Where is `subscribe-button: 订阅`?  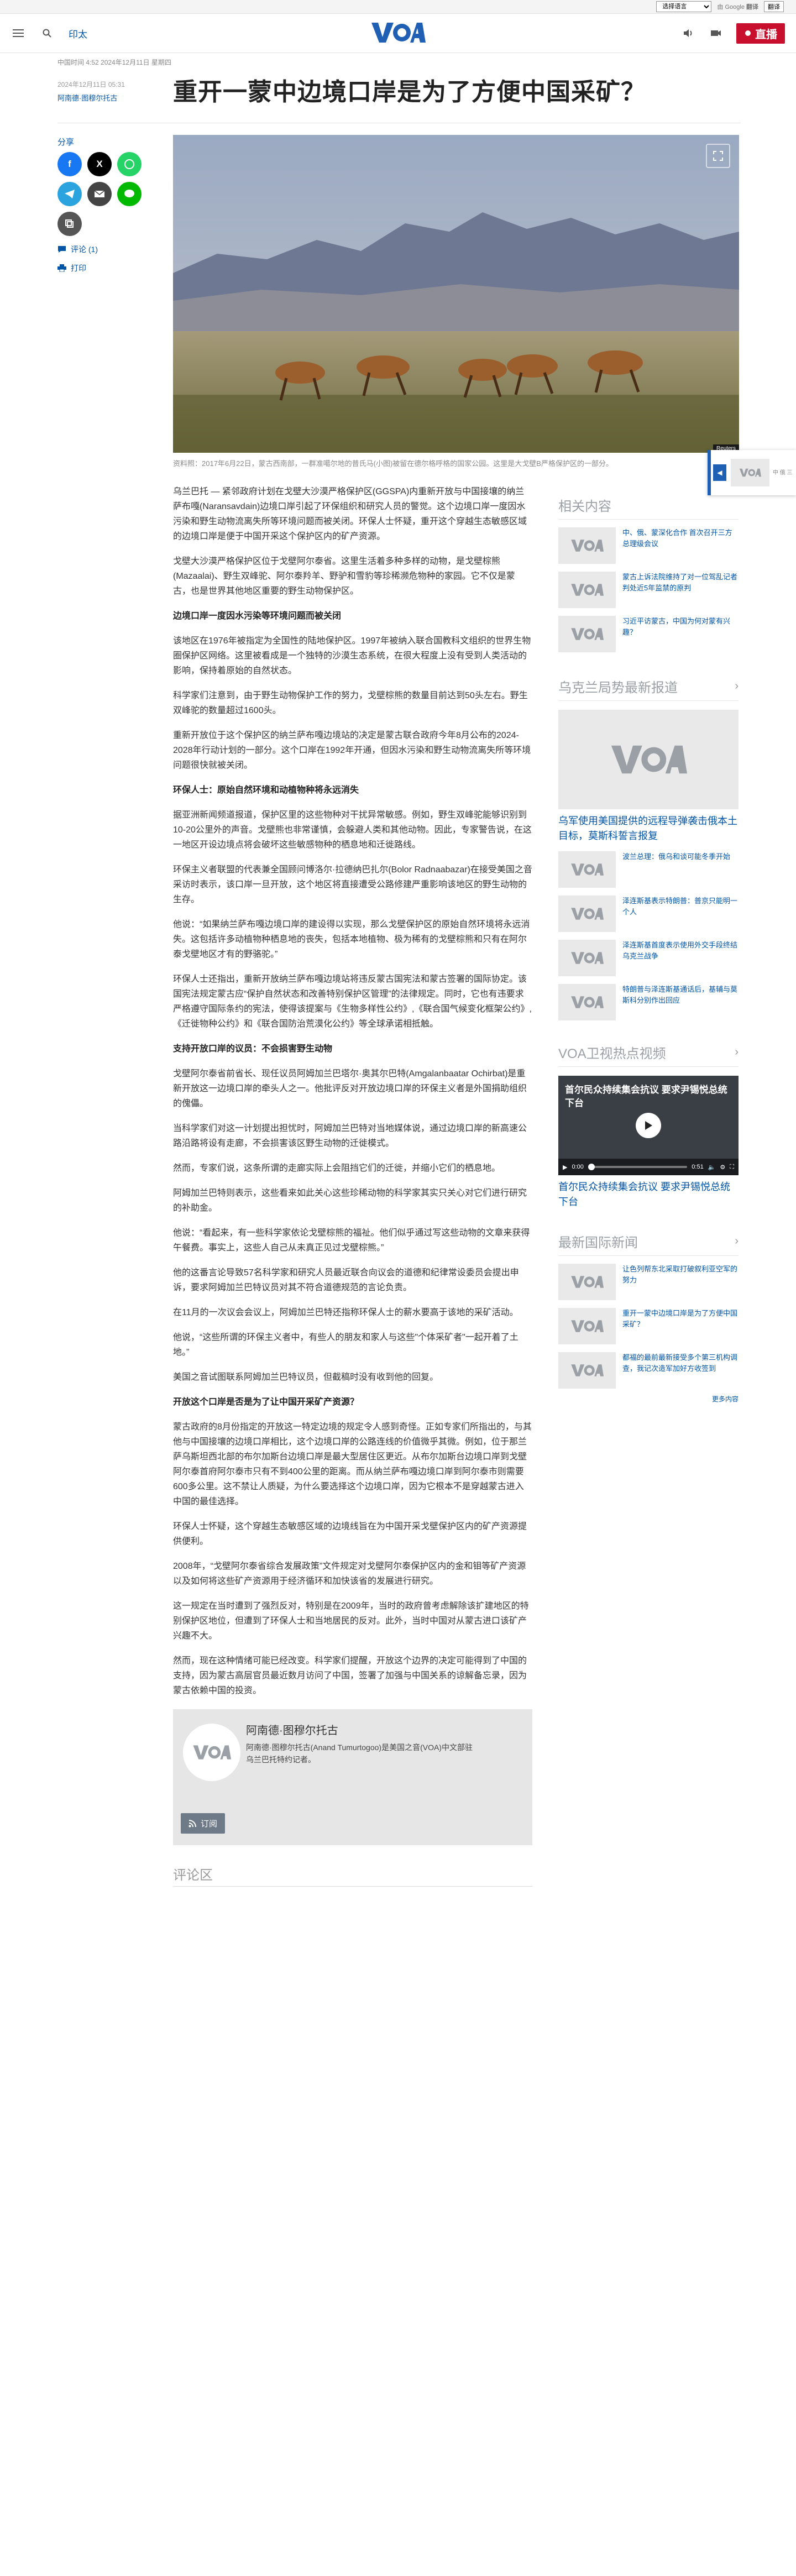
subscribe-button: 订阅 is located at coordinates (204, 1823).